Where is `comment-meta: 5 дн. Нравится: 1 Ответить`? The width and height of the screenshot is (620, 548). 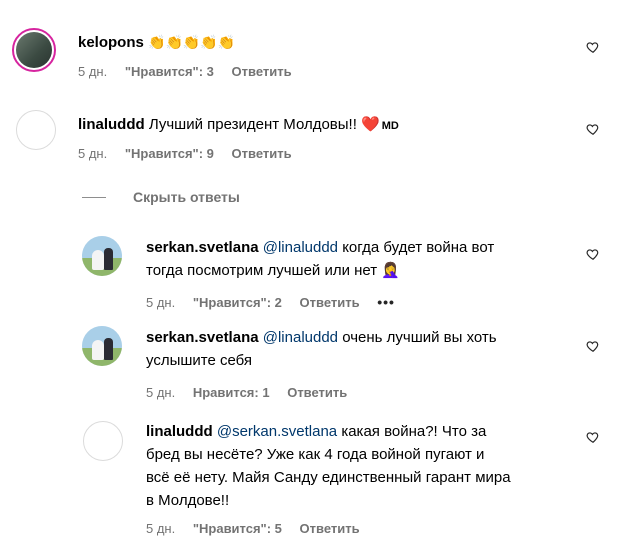
comment-meta: 5 дн. Нравится: 1 Ответить is located at coordinates (253, 392).